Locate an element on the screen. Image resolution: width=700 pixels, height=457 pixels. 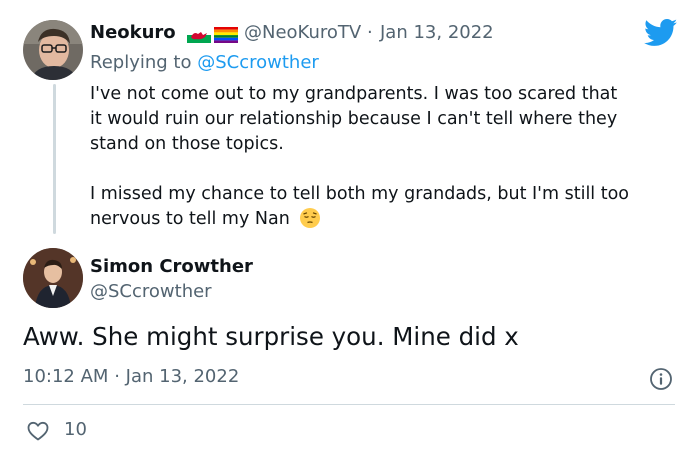
tweet-date: Jan 13, 2022 is located at coordinates (182, 376).